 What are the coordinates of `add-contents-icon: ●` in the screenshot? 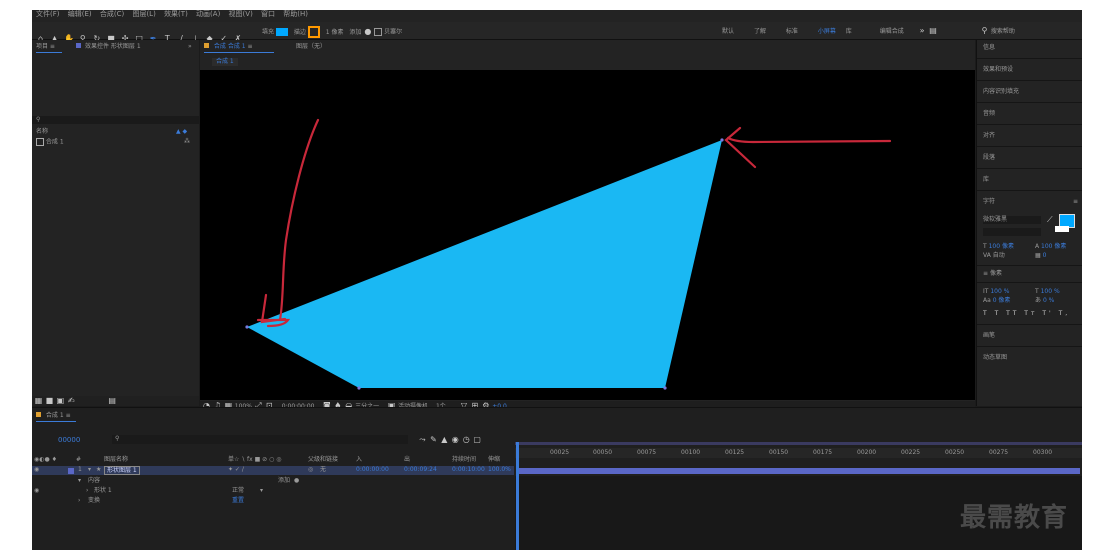 It's located at (296, 481).